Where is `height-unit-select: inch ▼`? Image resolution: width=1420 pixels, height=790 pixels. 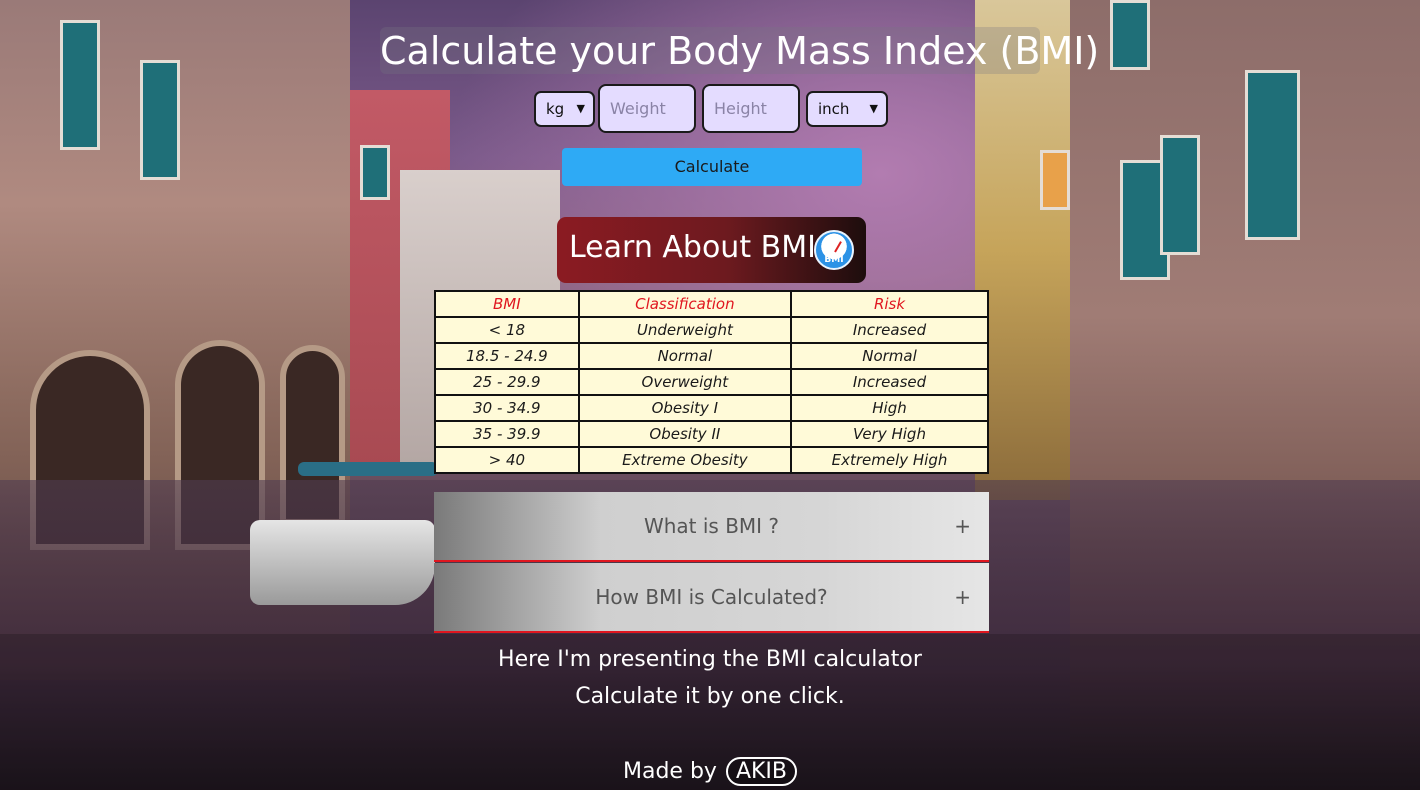
height-unit-select: inch ▼ is located at coordinates (847, 109).